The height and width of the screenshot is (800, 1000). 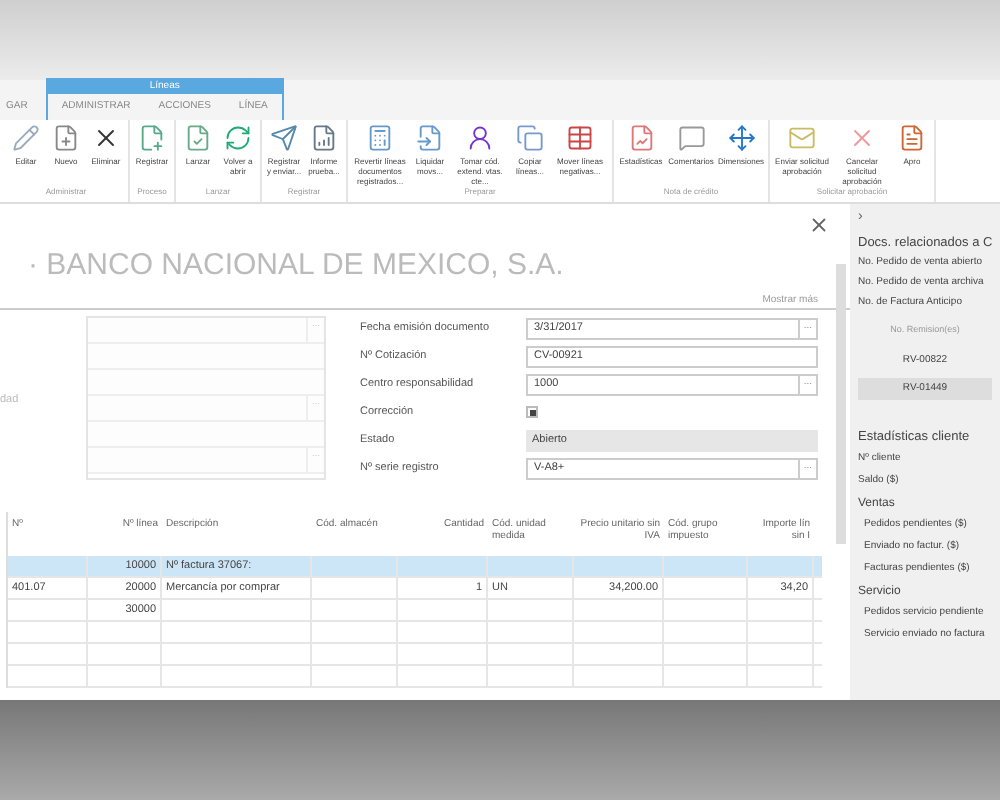 What do you see at coordinates (580, 138) in the screenshot?
I see `table-icon` at bounding box center [580, 138].